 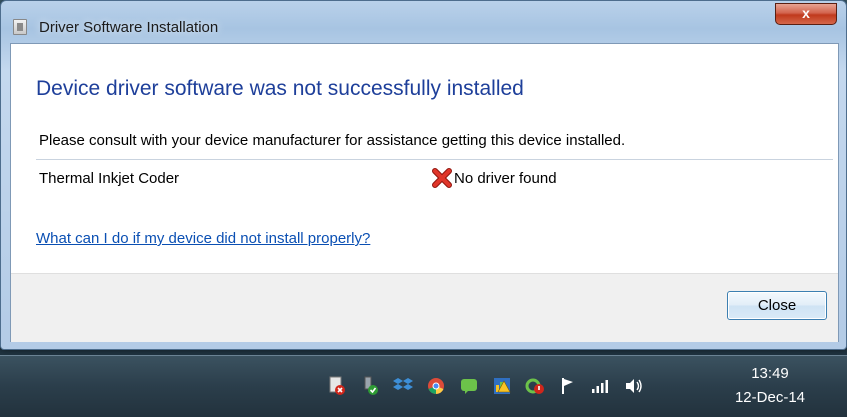 I want to click on network-signal-icon, so click(x=601, y=386).